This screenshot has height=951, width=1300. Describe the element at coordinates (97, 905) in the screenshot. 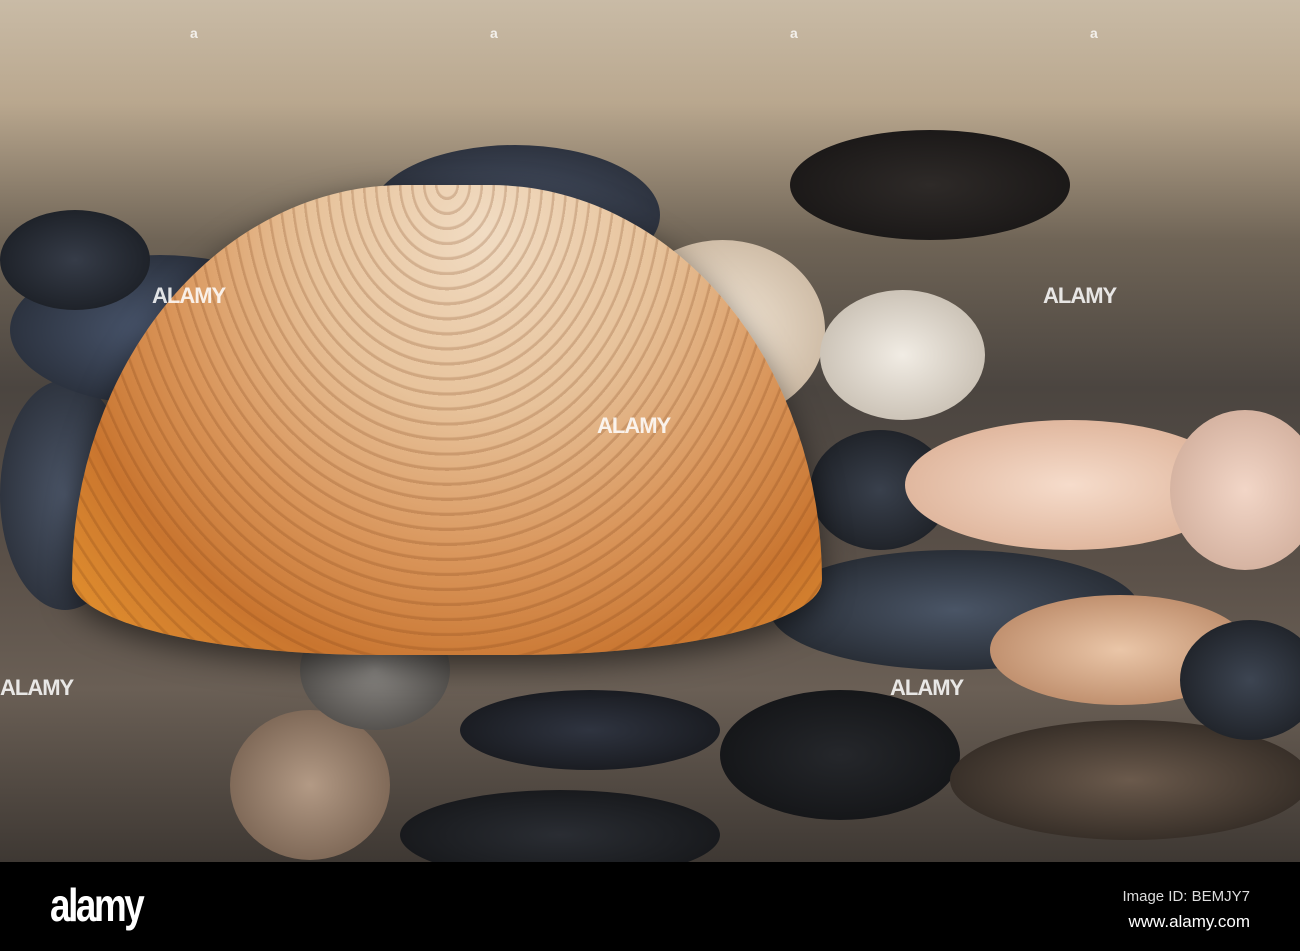

I see `alamy-logo: alamy` at that location.